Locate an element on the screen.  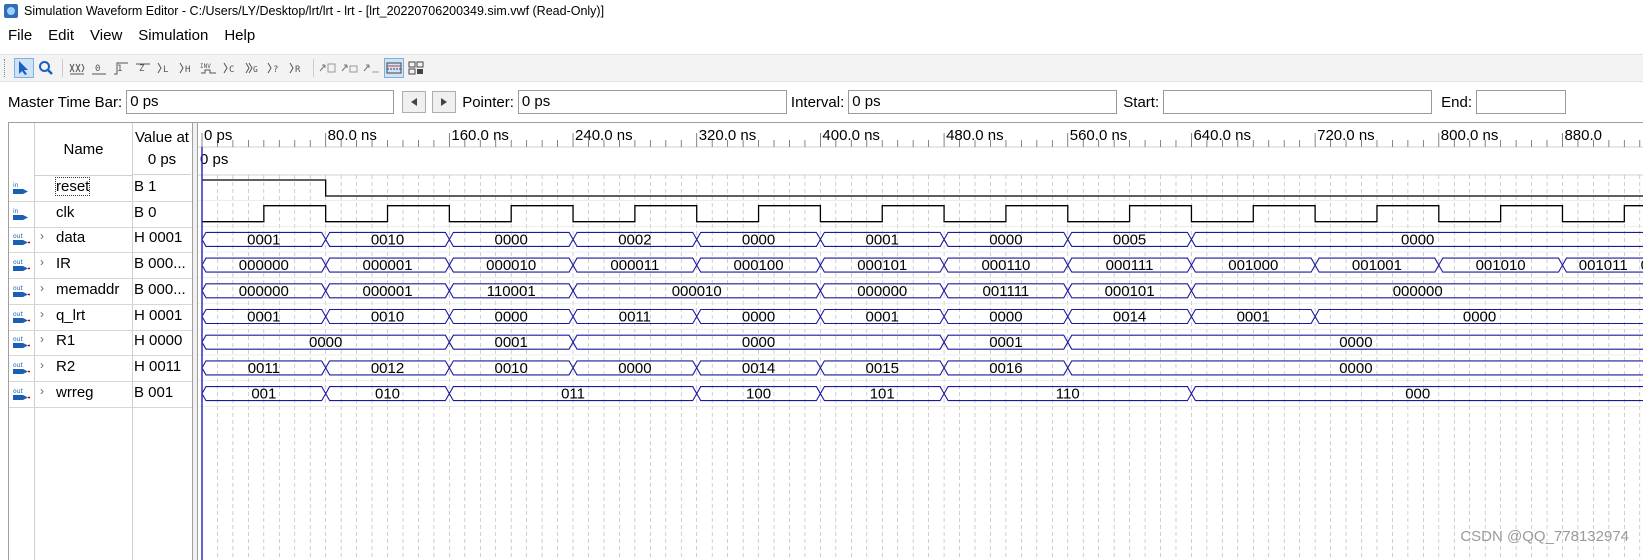
bus-value-label: 001011 is located at coordinates (1603, 265).